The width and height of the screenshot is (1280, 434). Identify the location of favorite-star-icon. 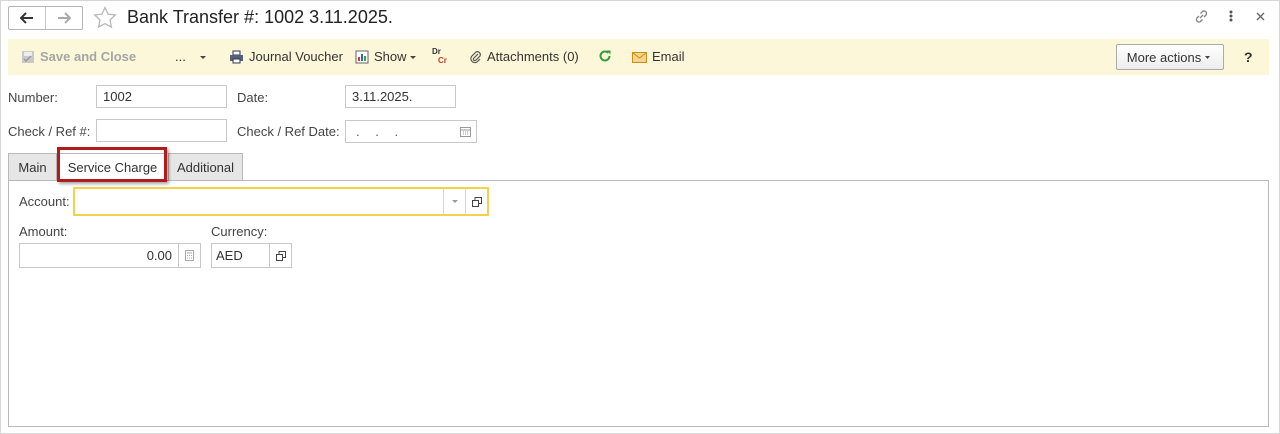
(105, 18).